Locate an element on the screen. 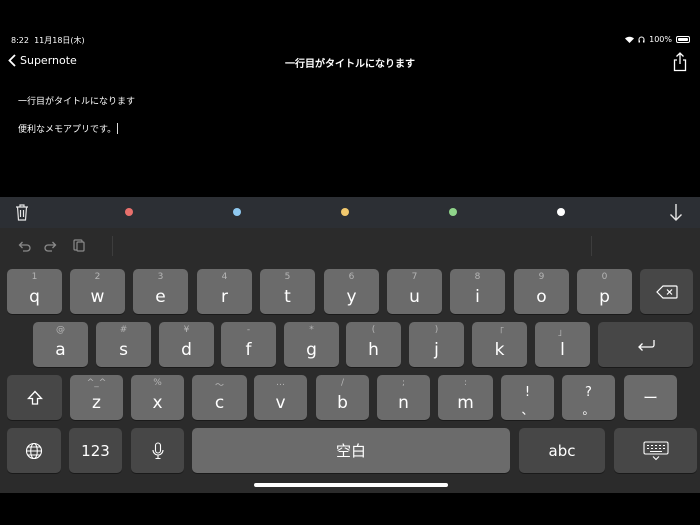 The image size is (700, 525). status-indicators: 100% is located at coordinates (657, 39).